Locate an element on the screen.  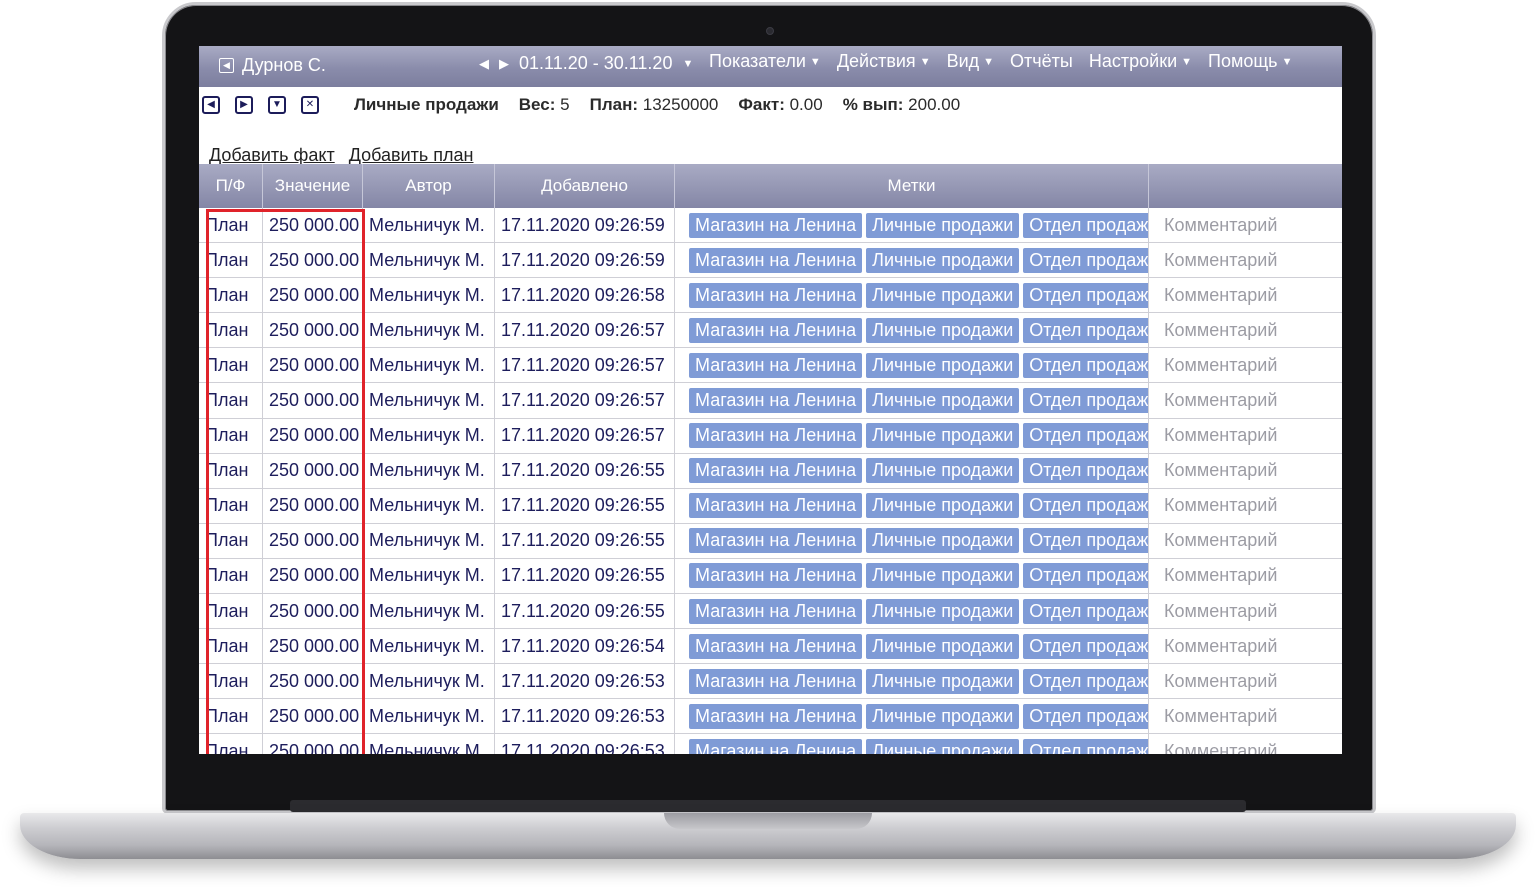
menu-item: Помощь ▼ is located at coordinates (1250, 61).